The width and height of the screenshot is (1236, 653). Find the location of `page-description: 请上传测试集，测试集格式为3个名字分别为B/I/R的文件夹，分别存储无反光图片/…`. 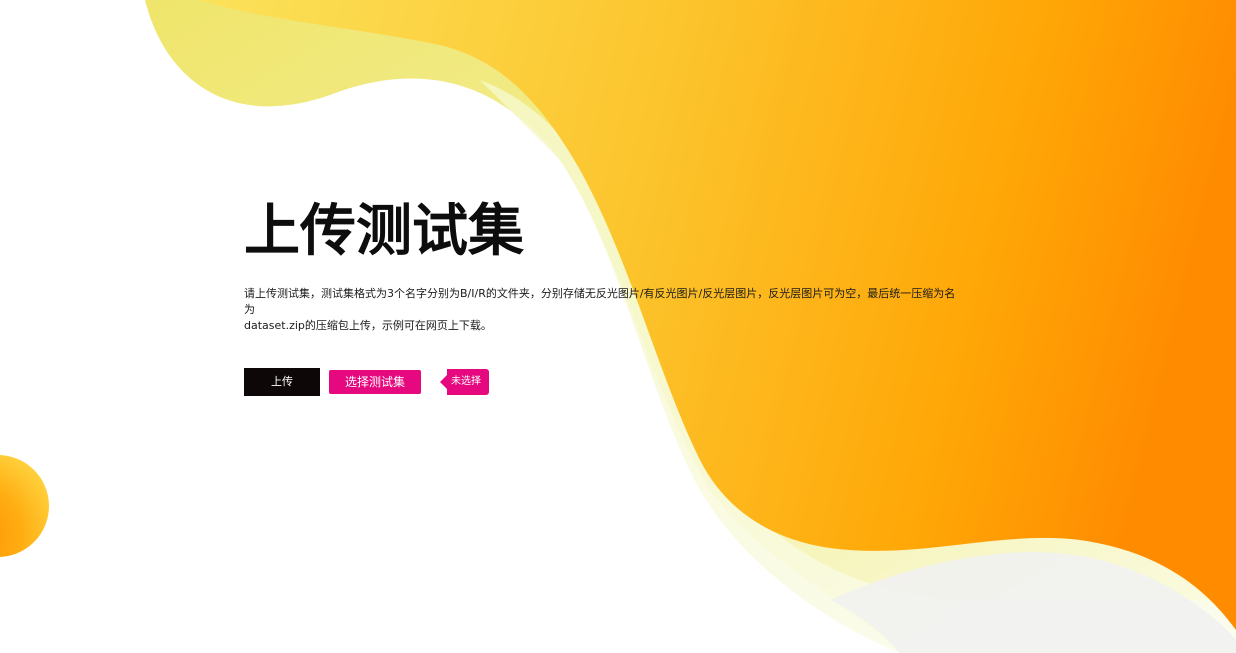

page-description: 请上传测试集，测试集格式为3个名字分别为B/I/R的文件夹，分别存储无反光图片/… is located at coordinates (604, 310).